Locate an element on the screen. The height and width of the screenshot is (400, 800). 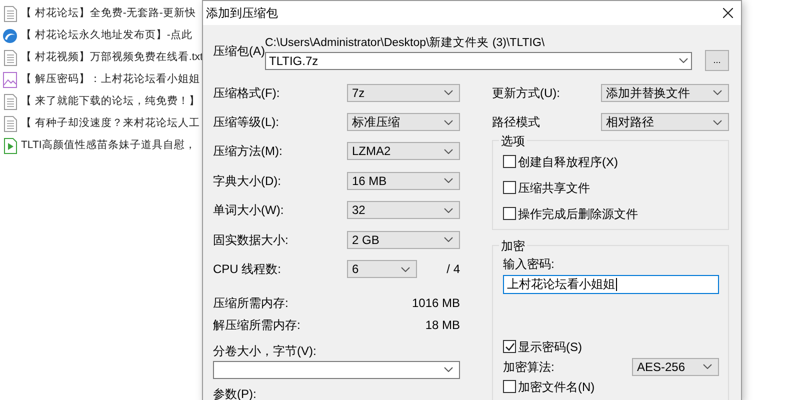
file-name: 【 有种子却没速度？来村花论坛人工 is located at coordinates (110, 124).